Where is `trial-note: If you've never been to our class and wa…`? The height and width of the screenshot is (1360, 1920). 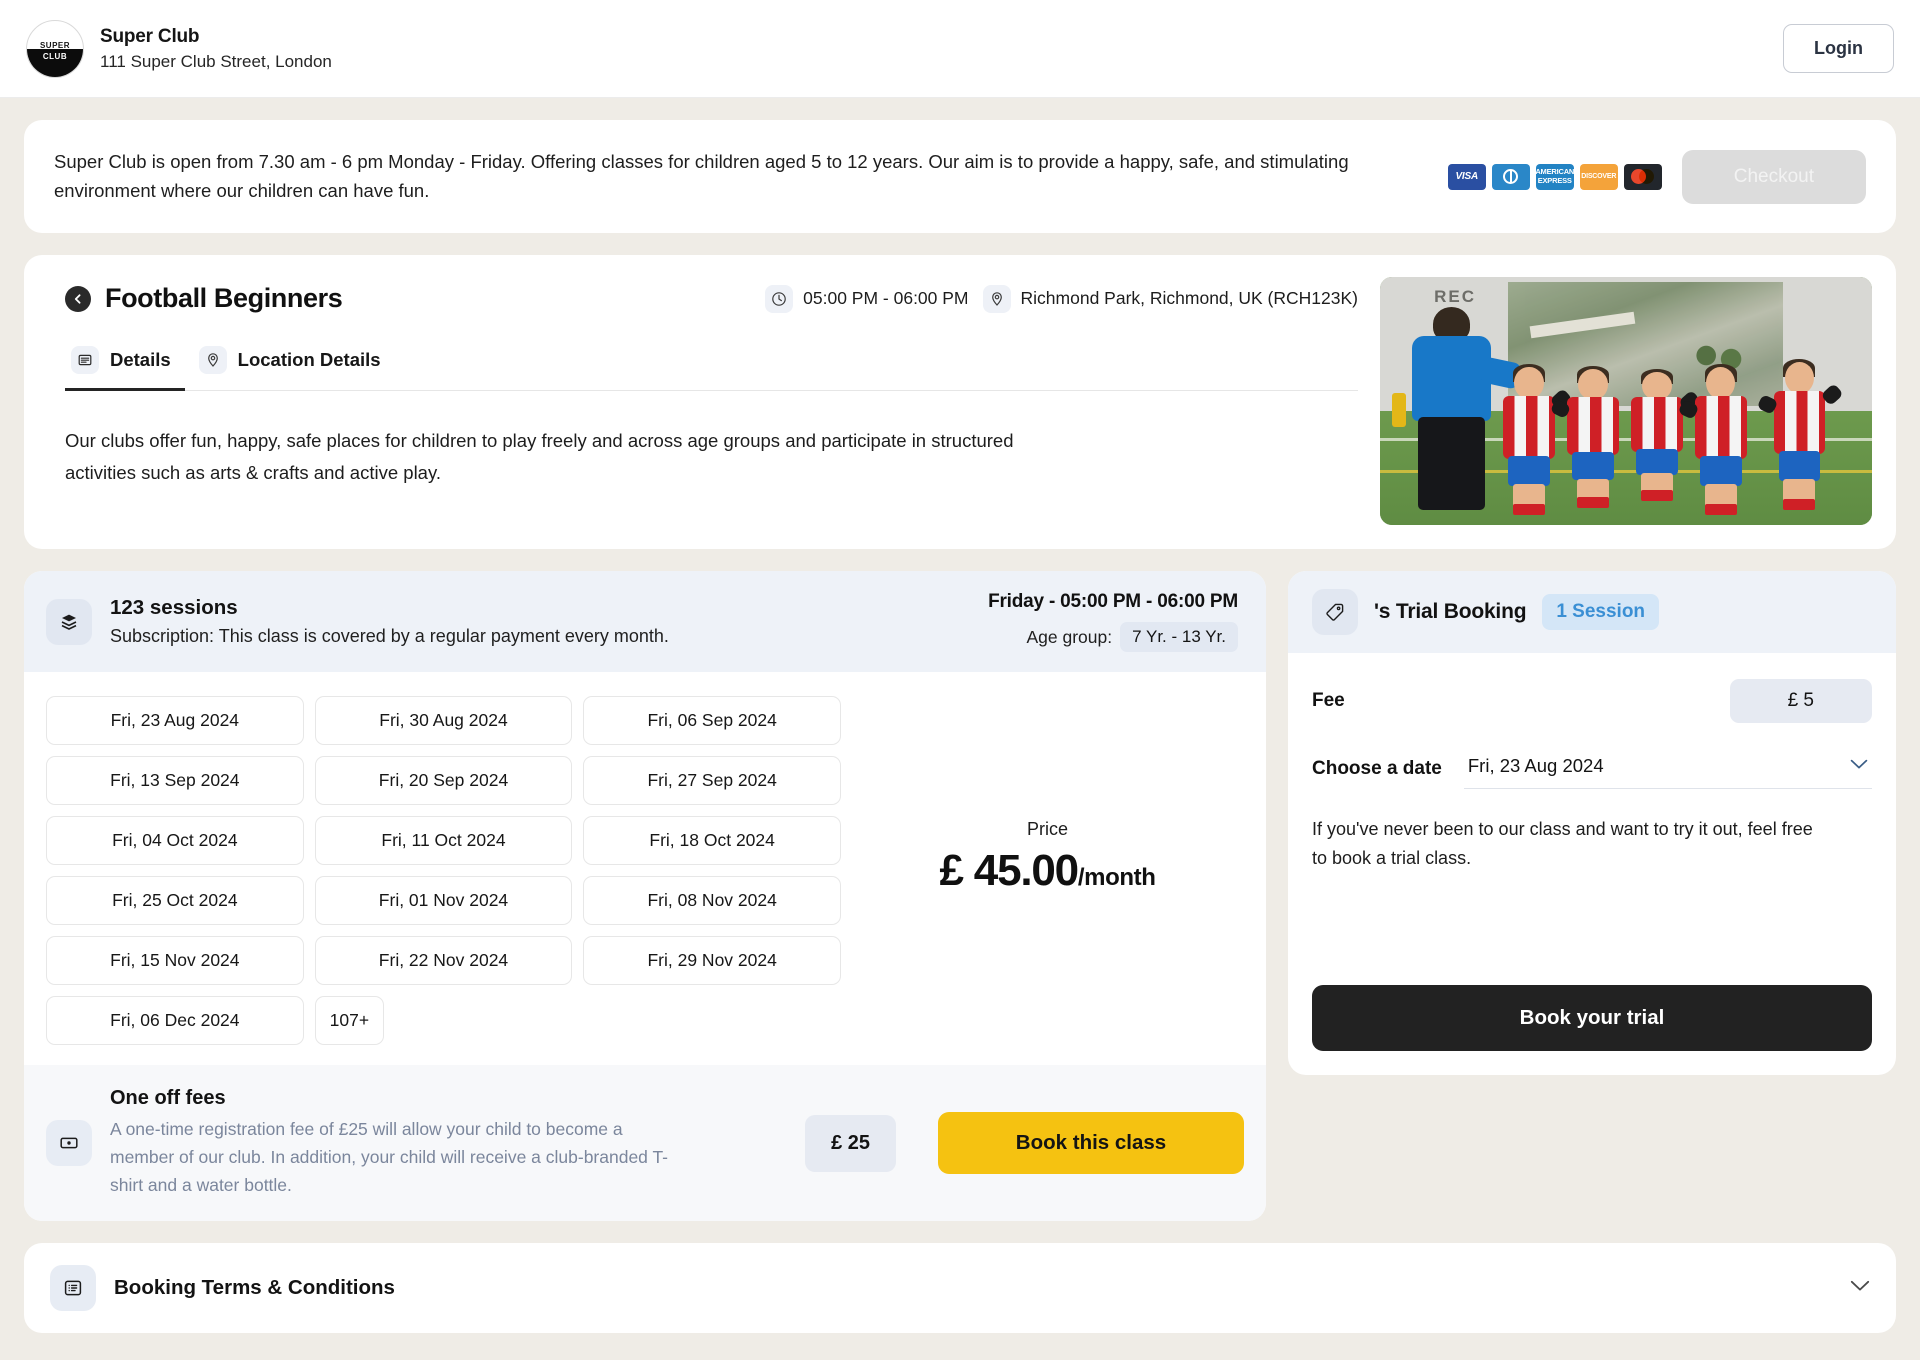
trial-note: If you've never been to our class and wa… is located at coordinates (1562, 844).